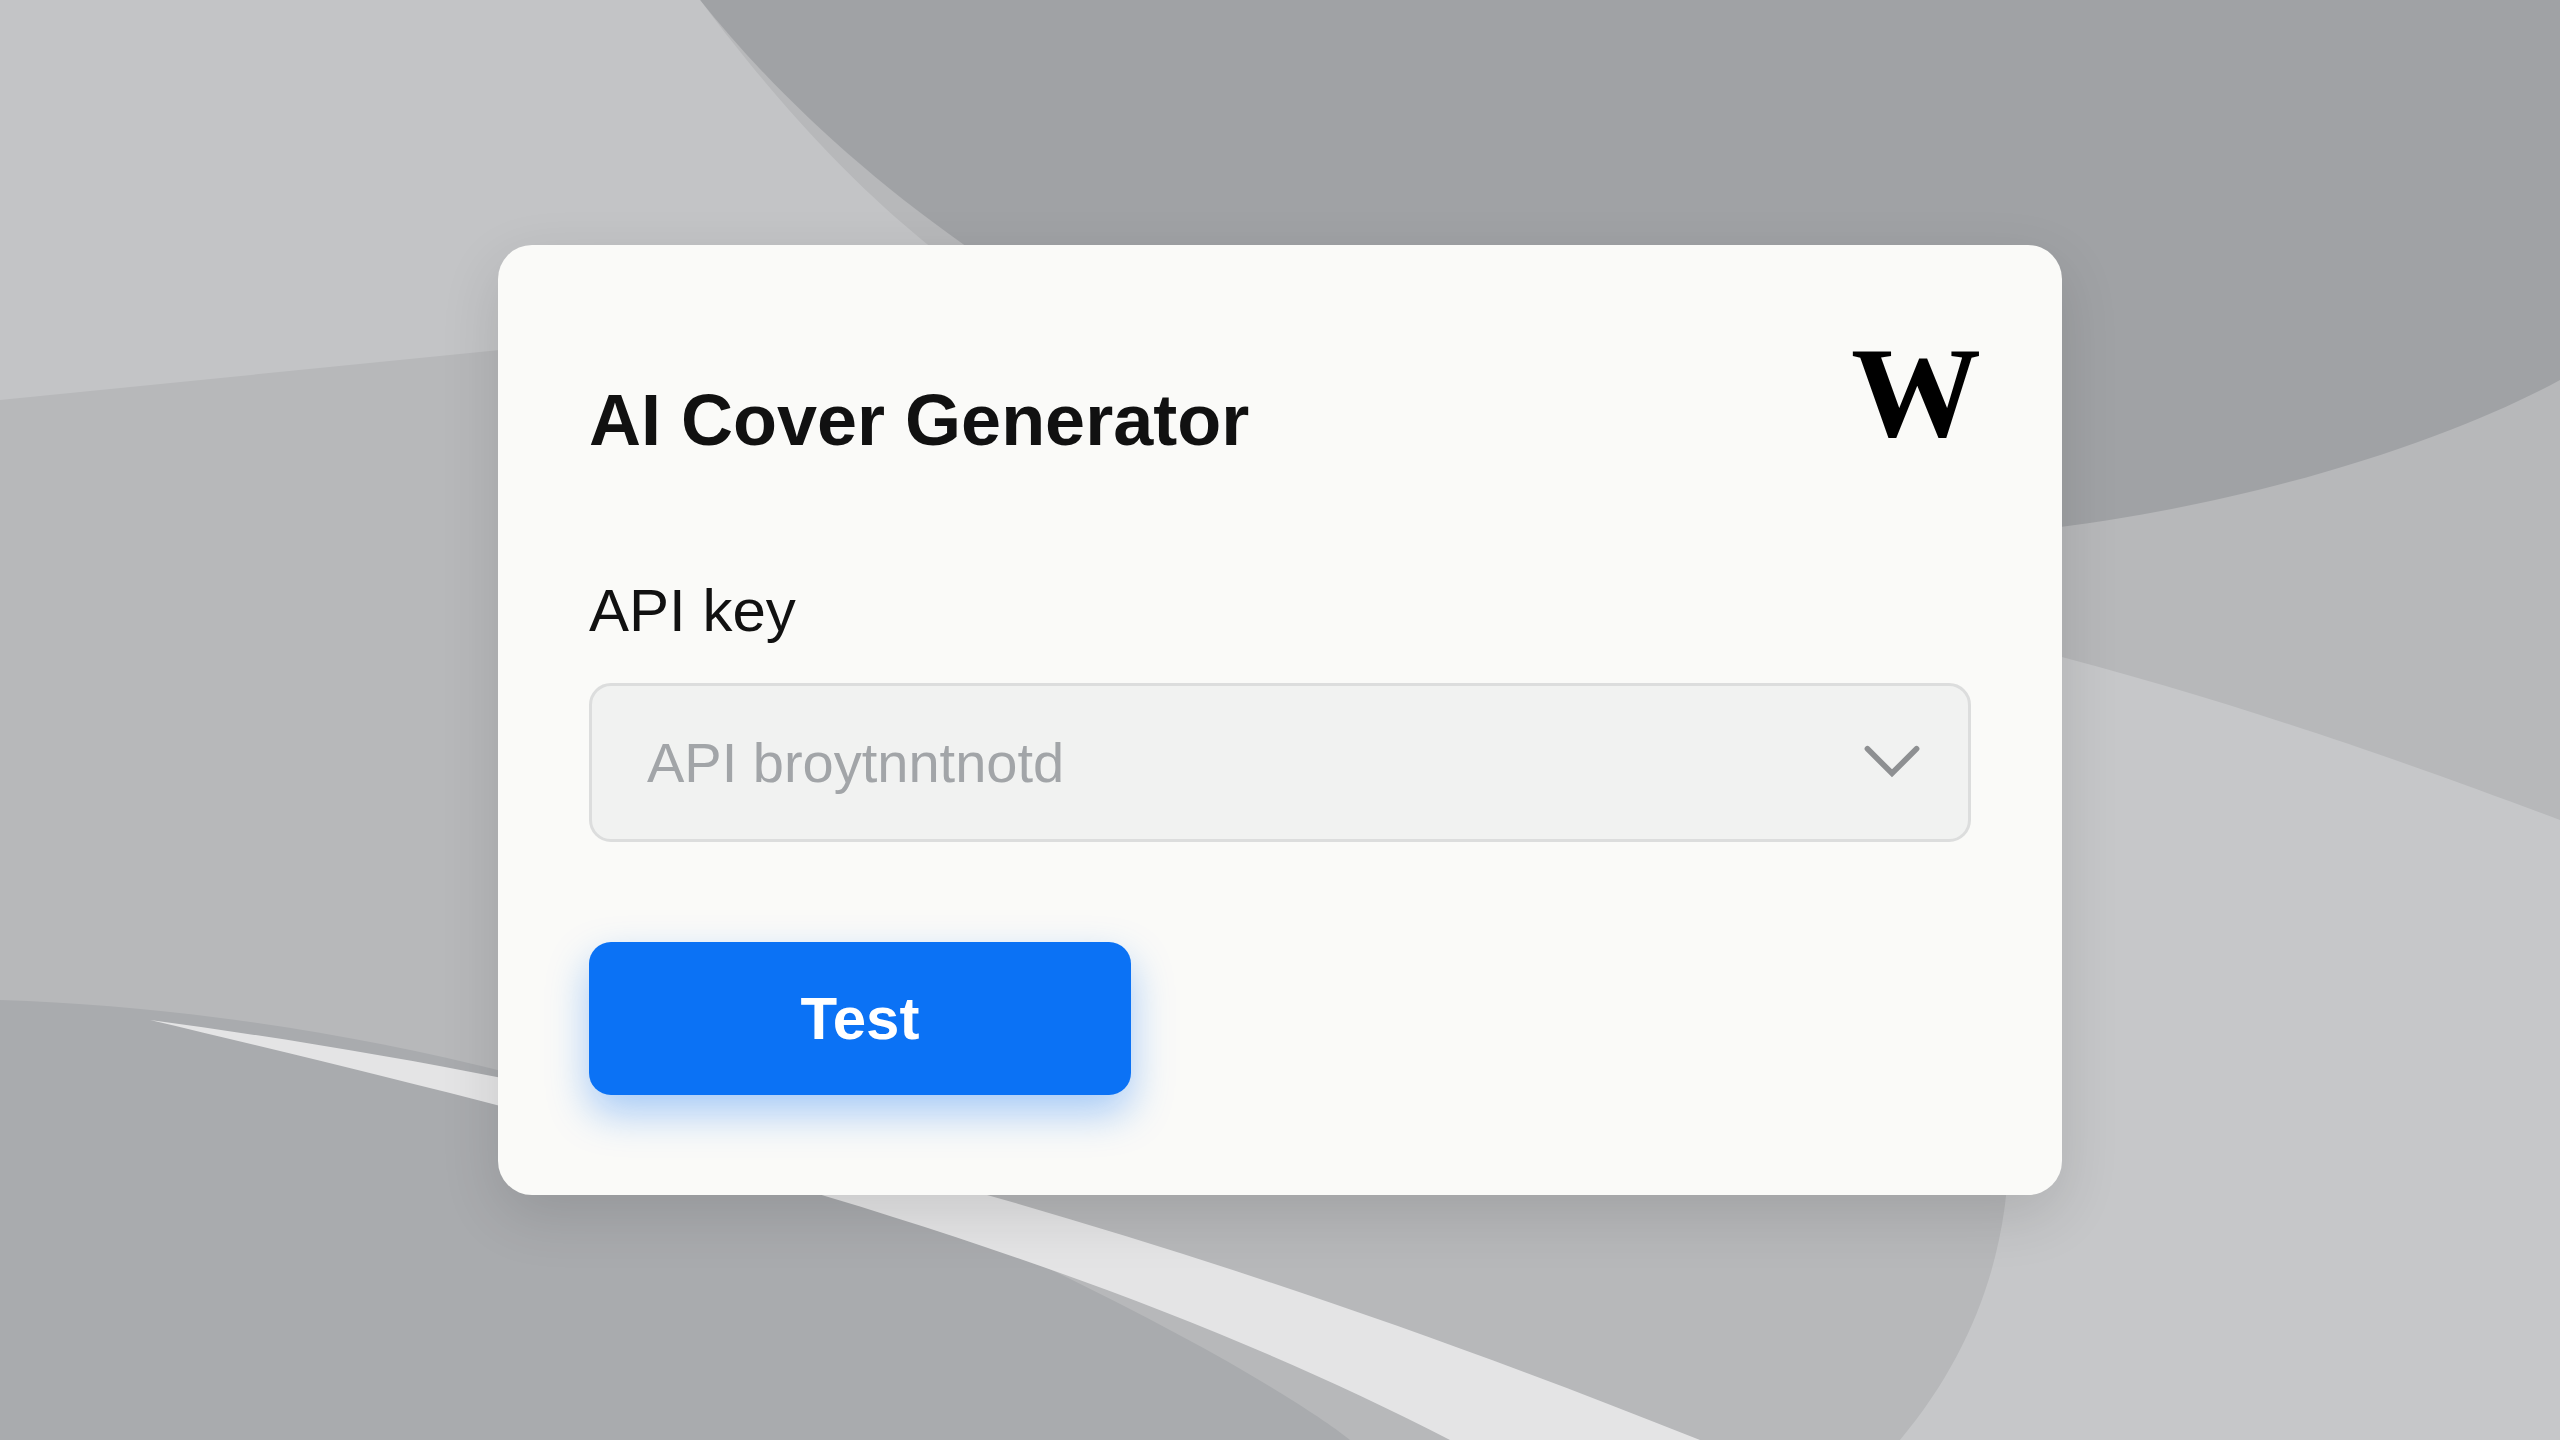 The width and height of the screenshot is (2560, 1440). What do you see at coordinates (1916, 392) in the screenshot?
I see `logo: W` at bounding box center [1916, 392].